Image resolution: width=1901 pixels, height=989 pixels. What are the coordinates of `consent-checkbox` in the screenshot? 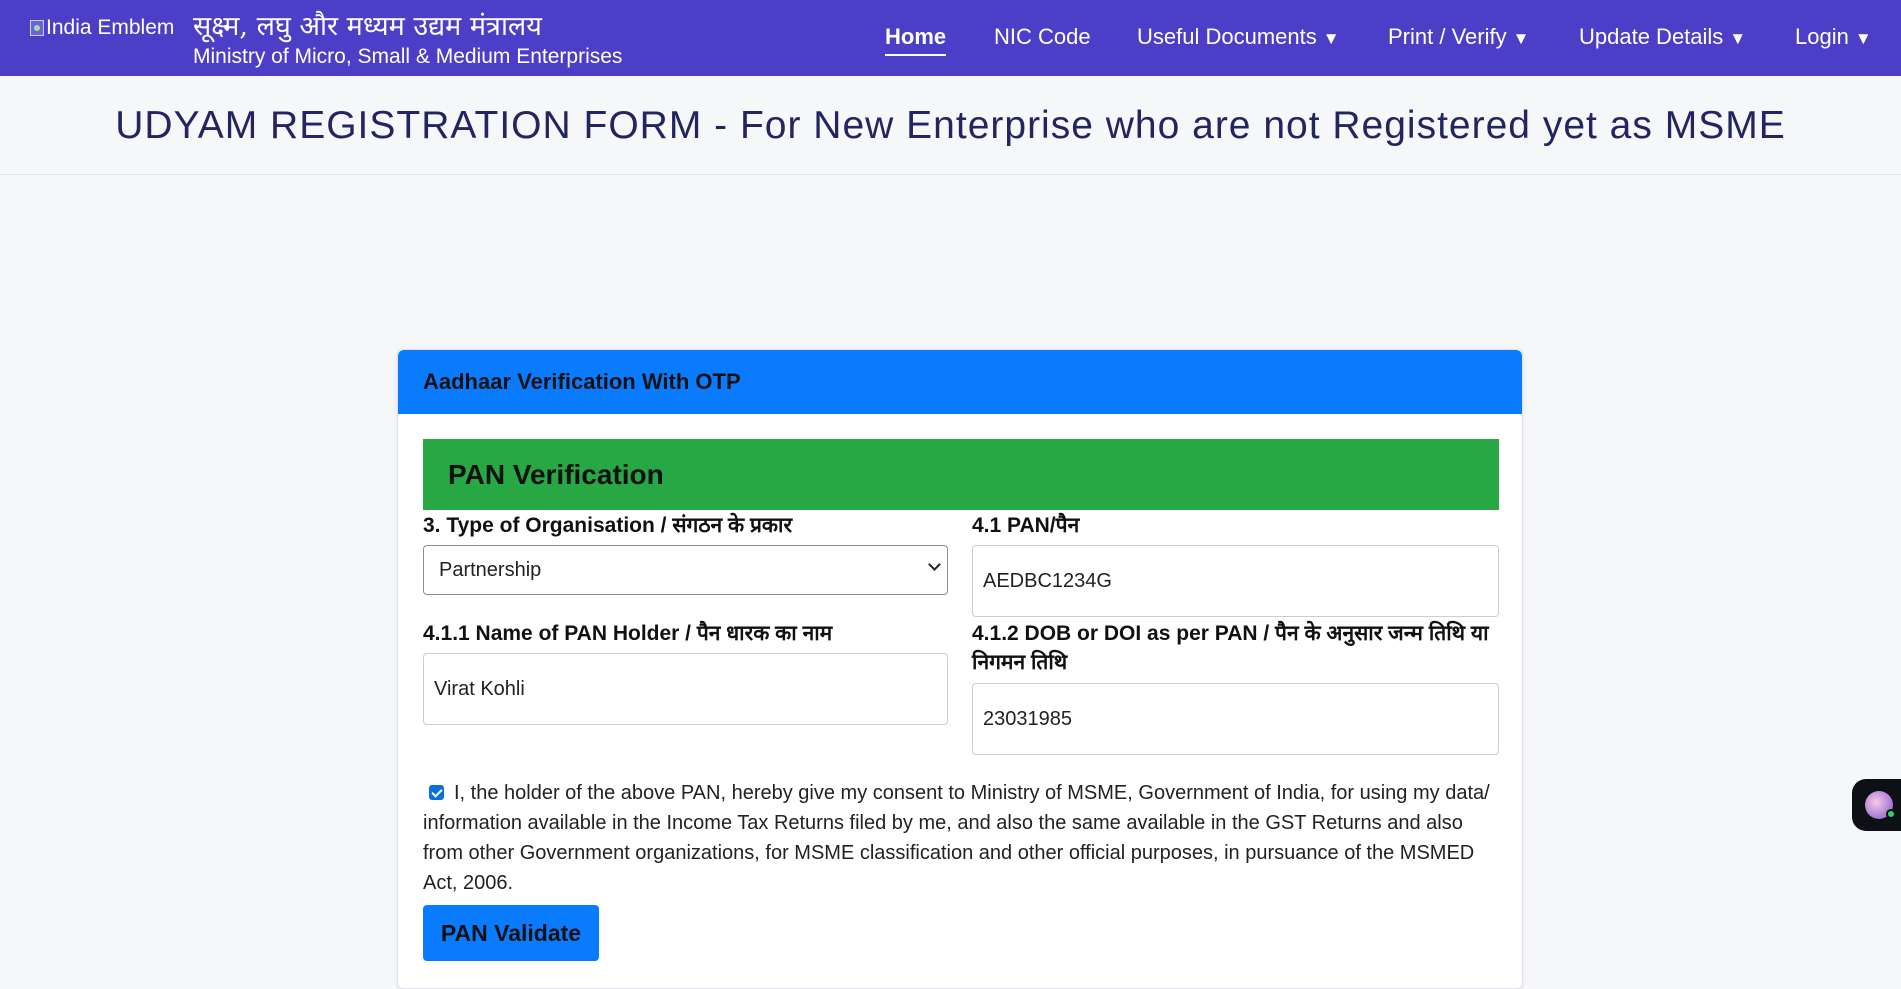 It's located at (436, 792).